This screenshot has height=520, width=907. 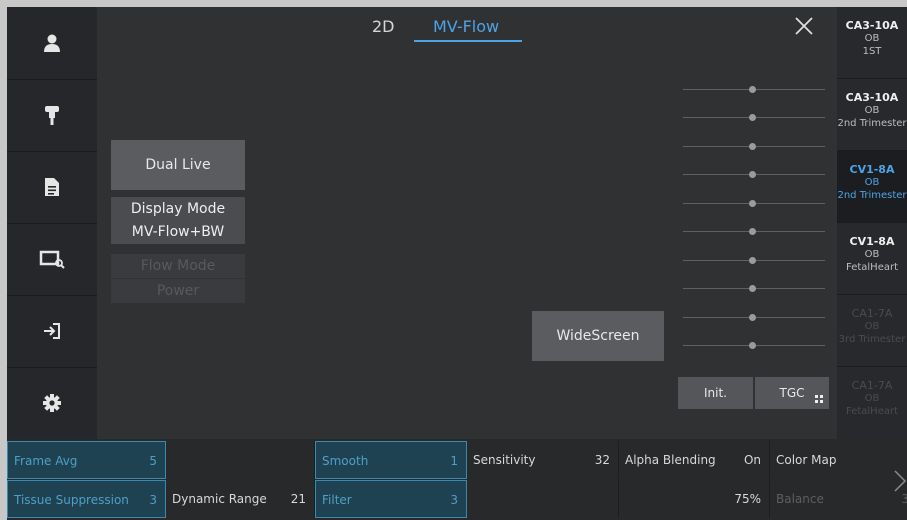 I want to click on probe-preset: 1ST, so click(x=872, y=51).